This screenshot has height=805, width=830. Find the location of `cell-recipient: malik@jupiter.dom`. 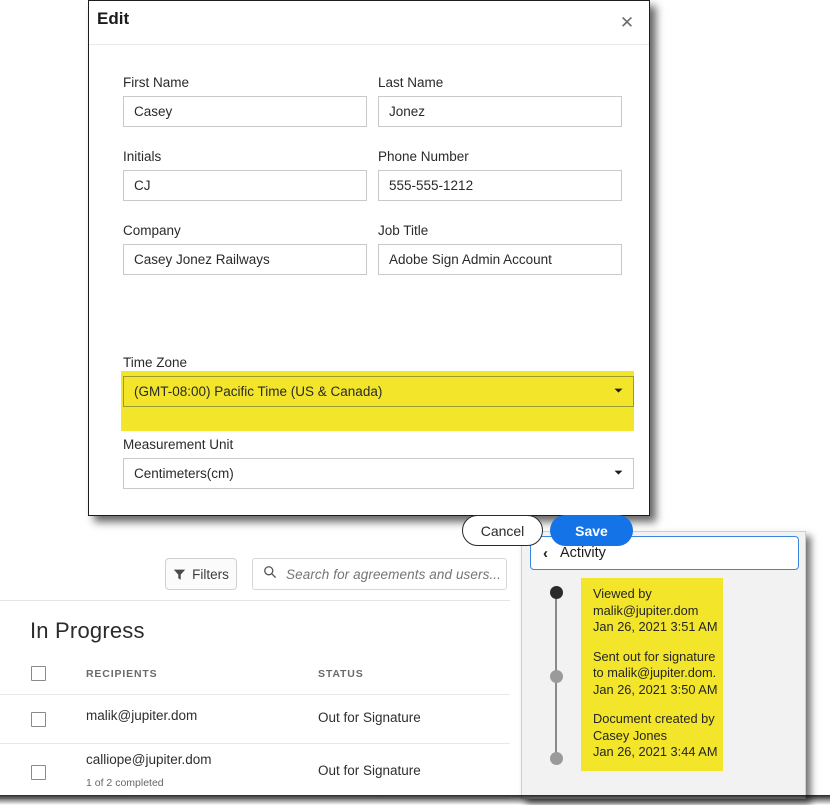

cell-recipient: malik@jupiter.dom is located at coordinates (142, 715).